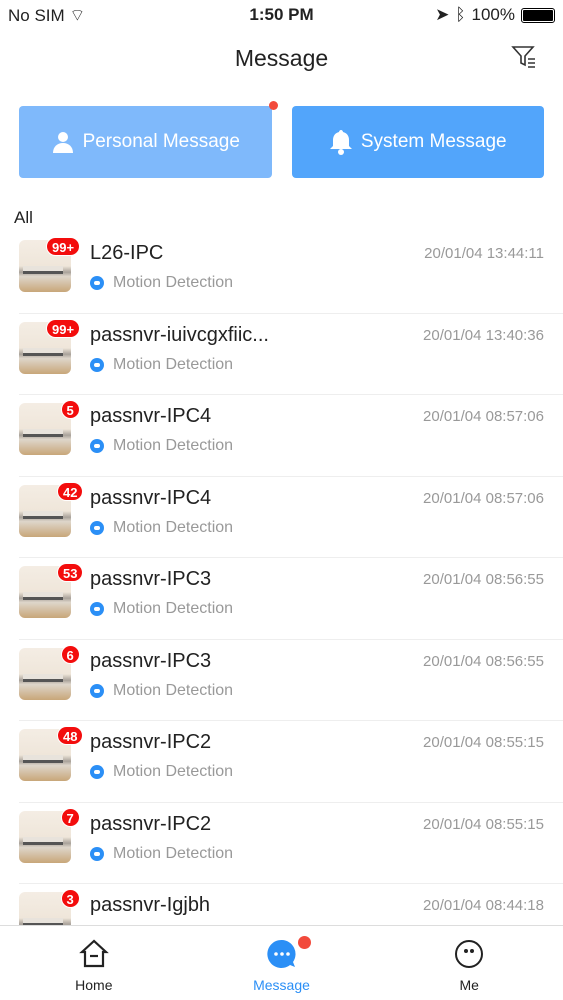 Image resolution: width=563 pixels, height=1000 pixels. What do you see at coordinates (484, 253) in the screenshot?
I see `message-time: 20/01/04 13:44:11` at bounding box center [484, 253].